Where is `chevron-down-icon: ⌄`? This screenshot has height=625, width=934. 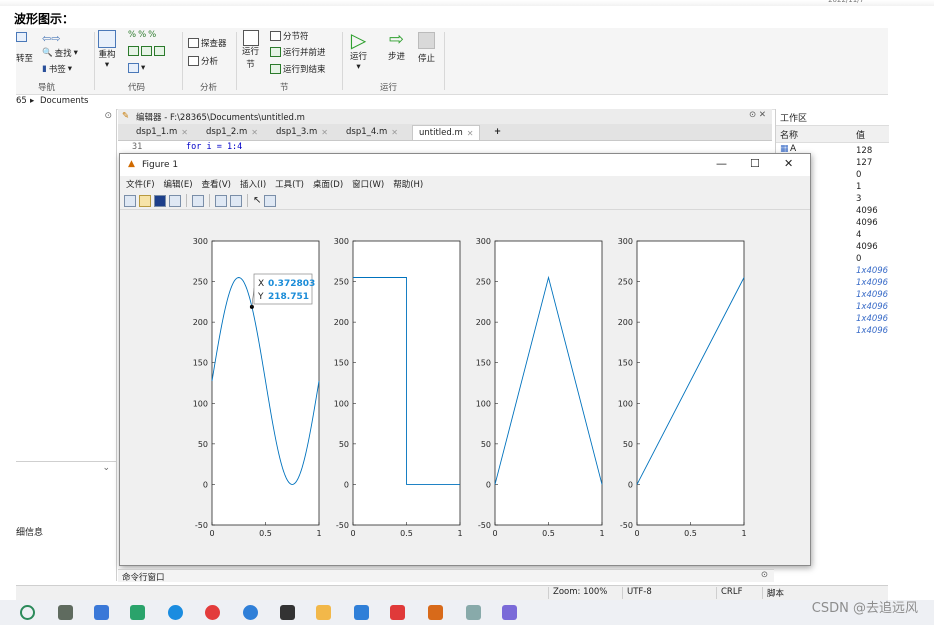
chevron-down-icon: ⌄ is located at coordinates (106, 468).